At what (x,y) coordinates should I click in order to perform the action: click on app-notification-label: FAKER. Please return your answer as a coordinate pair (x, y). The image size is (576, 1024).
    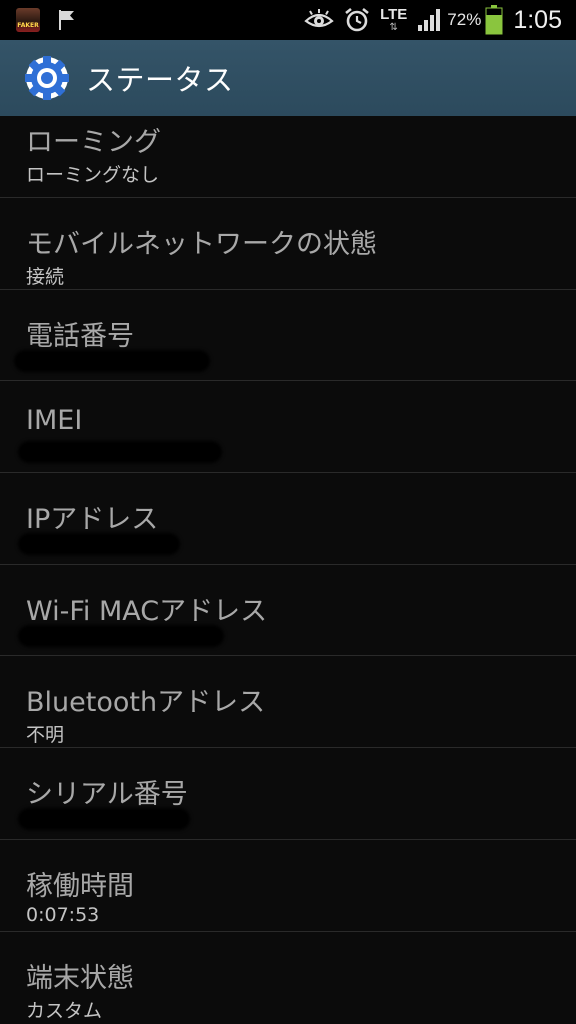
    Looking at the image, I should click on (28, 25).